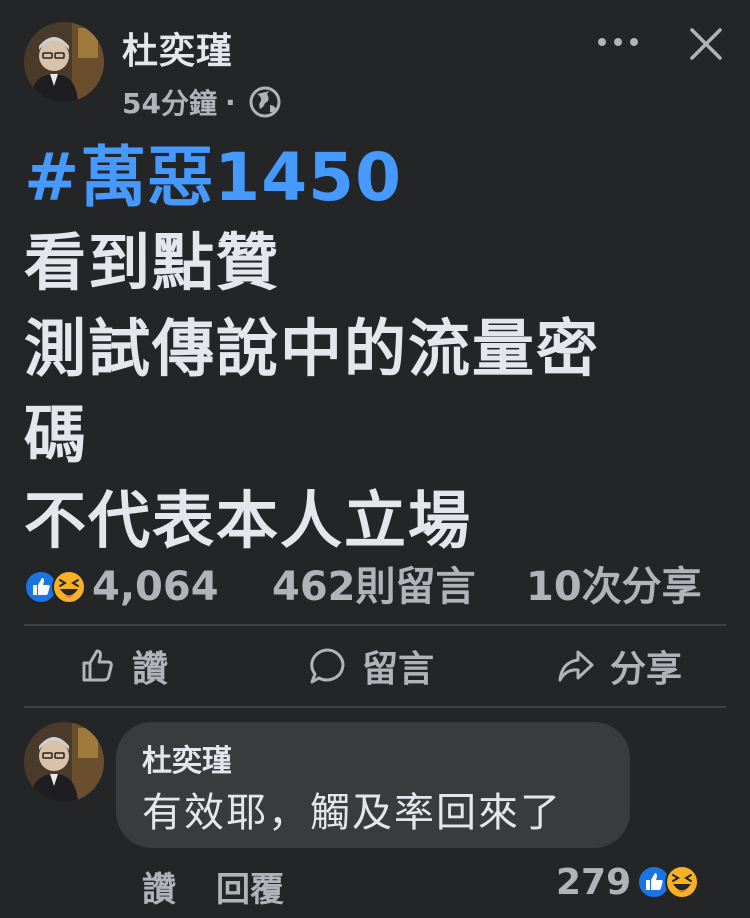 This screenshot has height=918, width=750. I want to click on comment-reactions: 279, so click(628, 882).